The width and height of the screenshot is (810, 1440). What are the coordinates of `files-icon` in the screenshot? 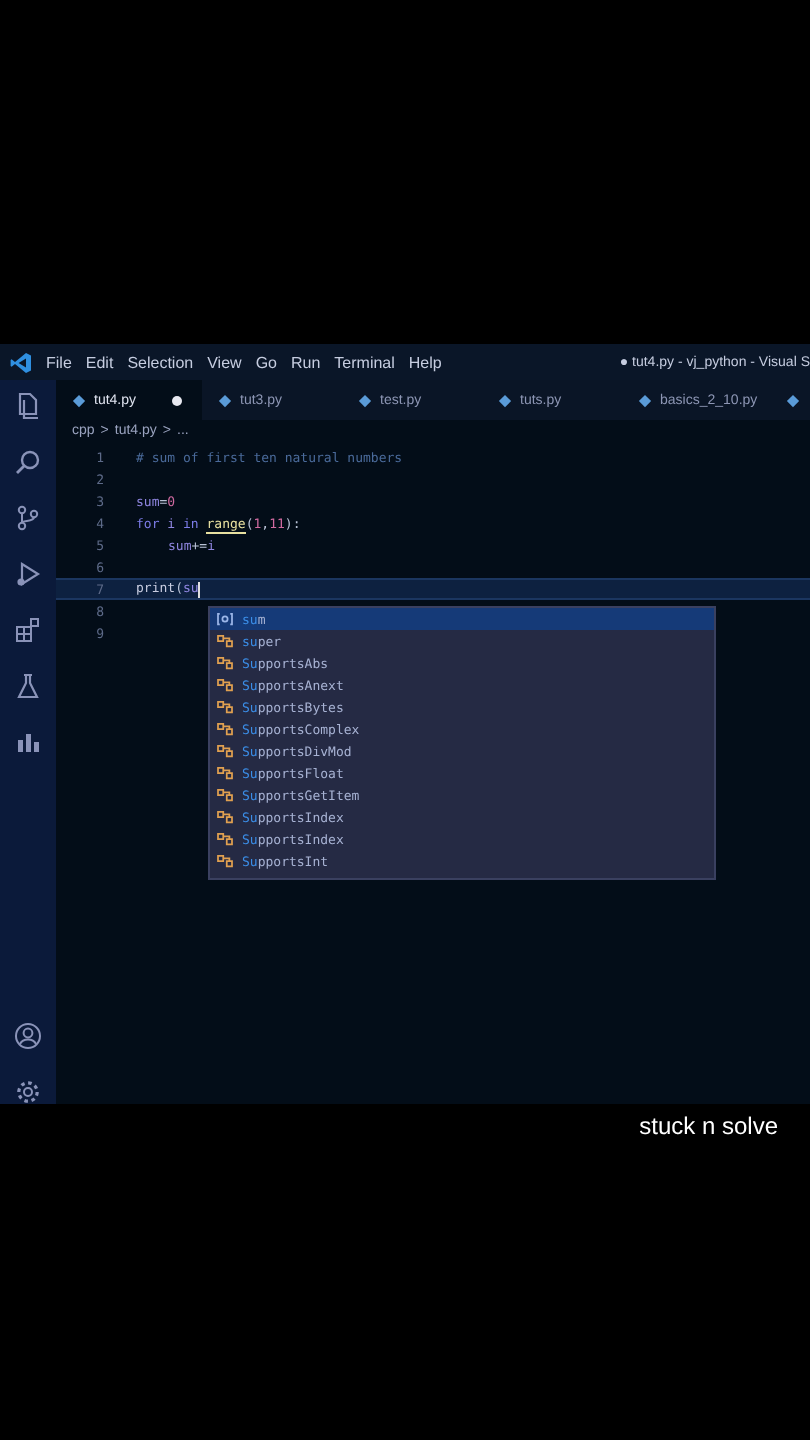 It's located at (28, 406).